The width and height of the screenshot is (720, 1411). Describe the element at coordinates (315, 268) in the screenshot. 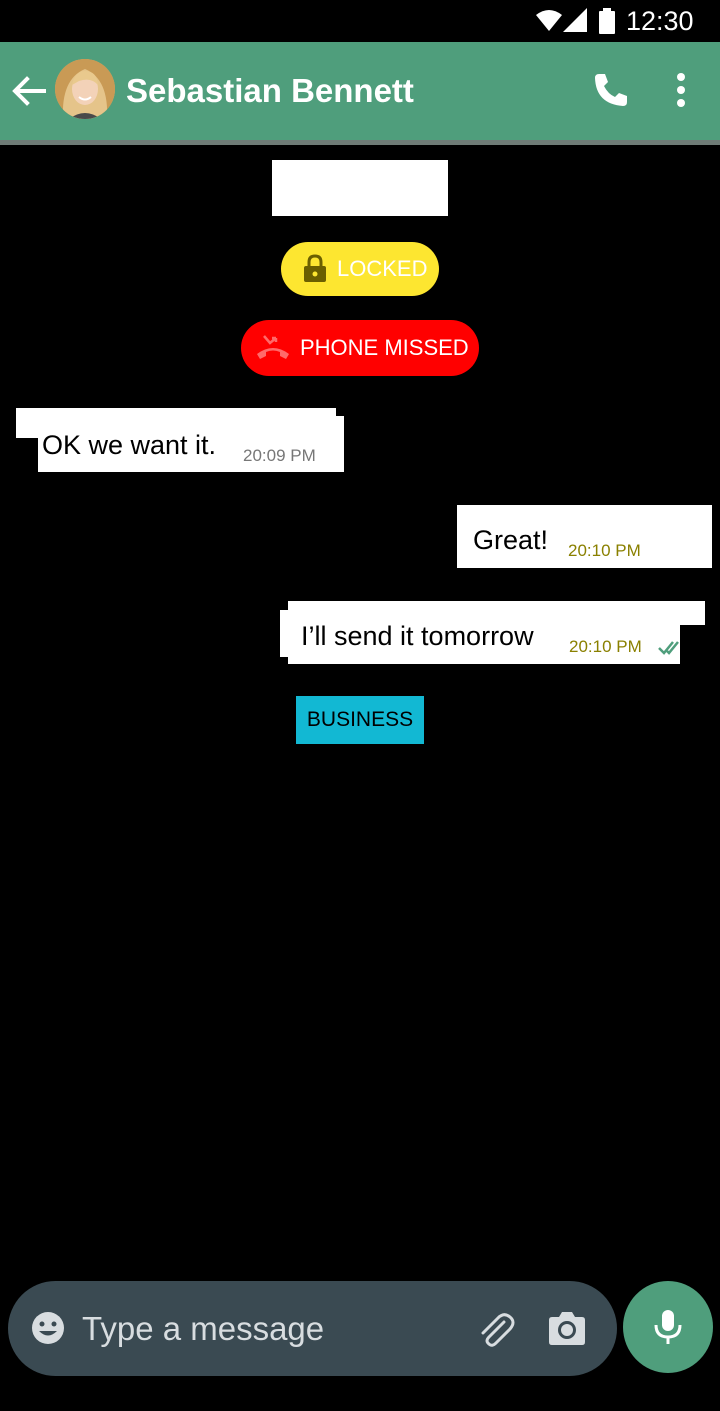

I see `lock-icon` at that location.